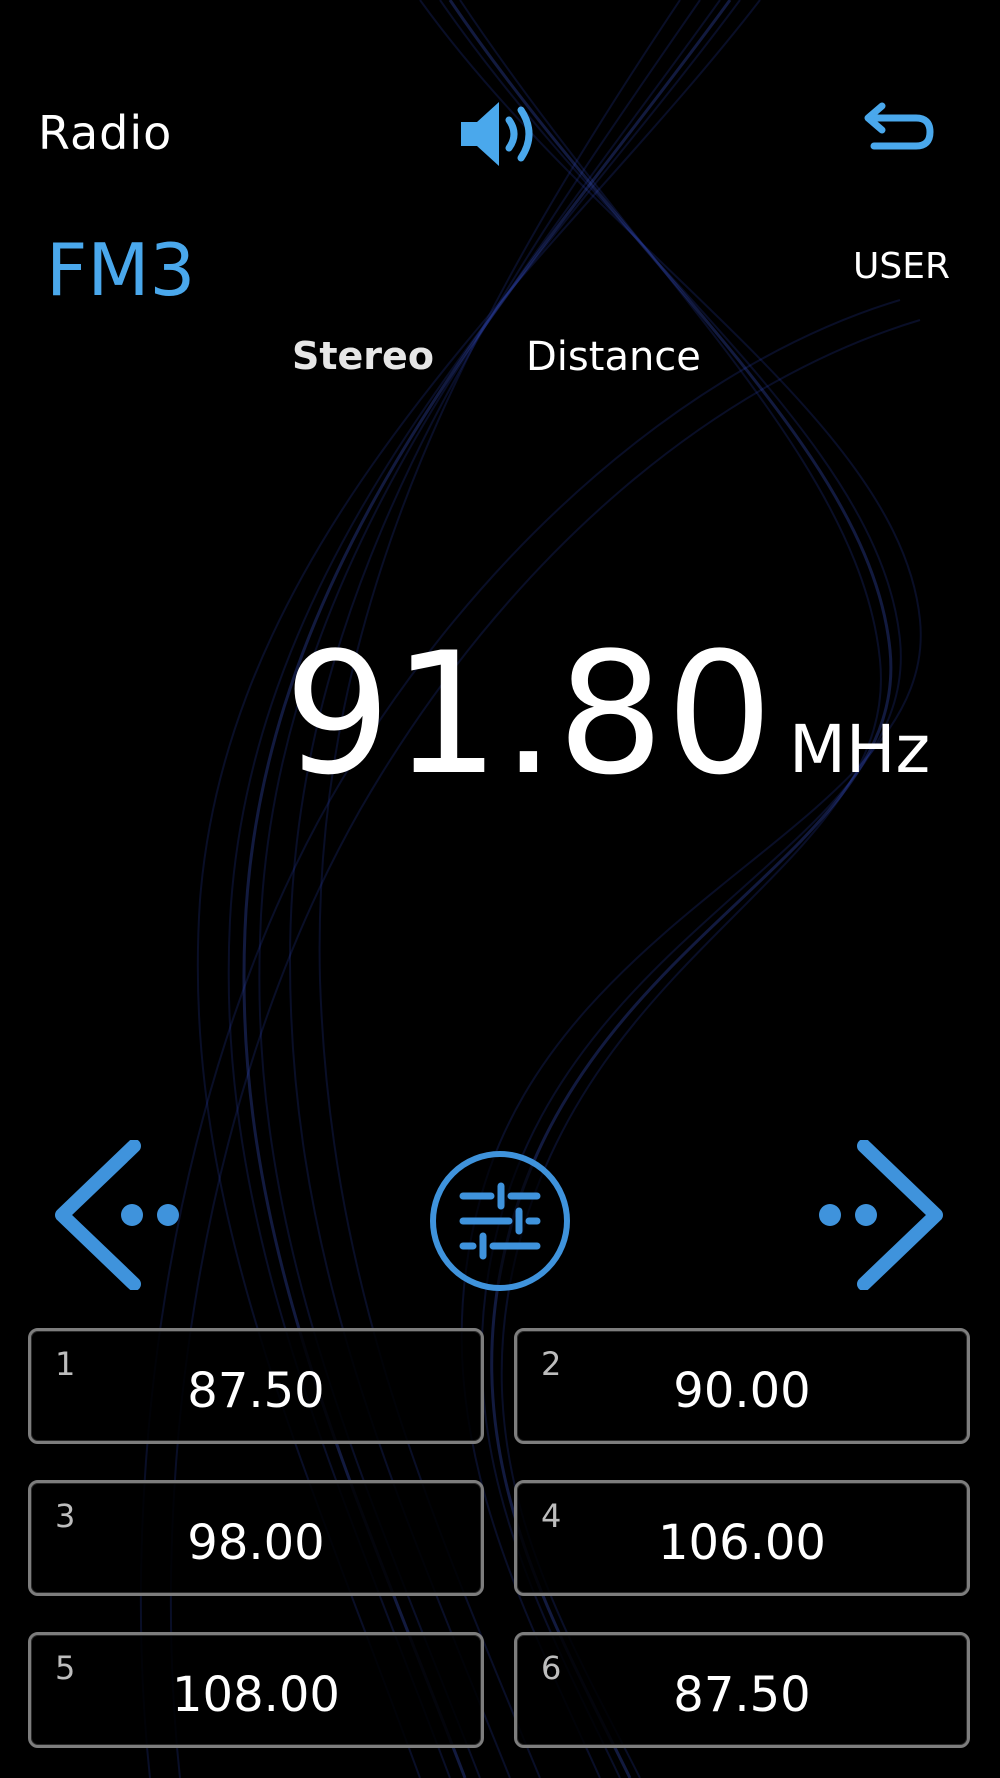 Image resolution: width=1000 pixels, height=1778 pixels. I want to click on preset-button-6: 6 87.50, so click(742, 1690).